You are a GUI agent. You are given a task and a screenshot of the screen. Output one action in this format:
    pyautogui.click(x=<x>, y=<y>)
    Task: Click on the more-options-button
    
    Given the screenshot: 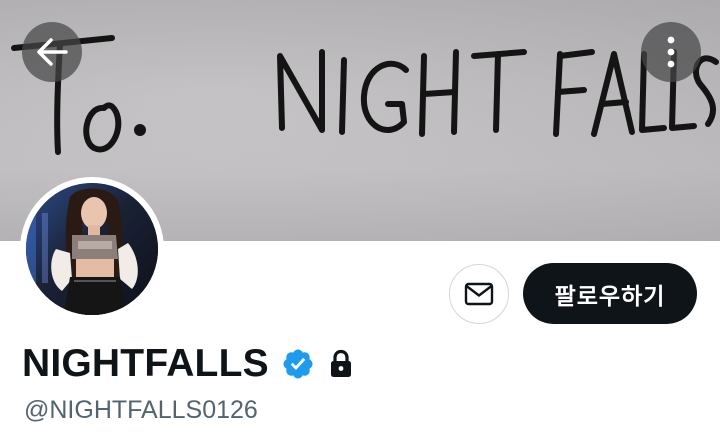 What is the action you would take?
    pyautogui.click(x=671, y=52)
    